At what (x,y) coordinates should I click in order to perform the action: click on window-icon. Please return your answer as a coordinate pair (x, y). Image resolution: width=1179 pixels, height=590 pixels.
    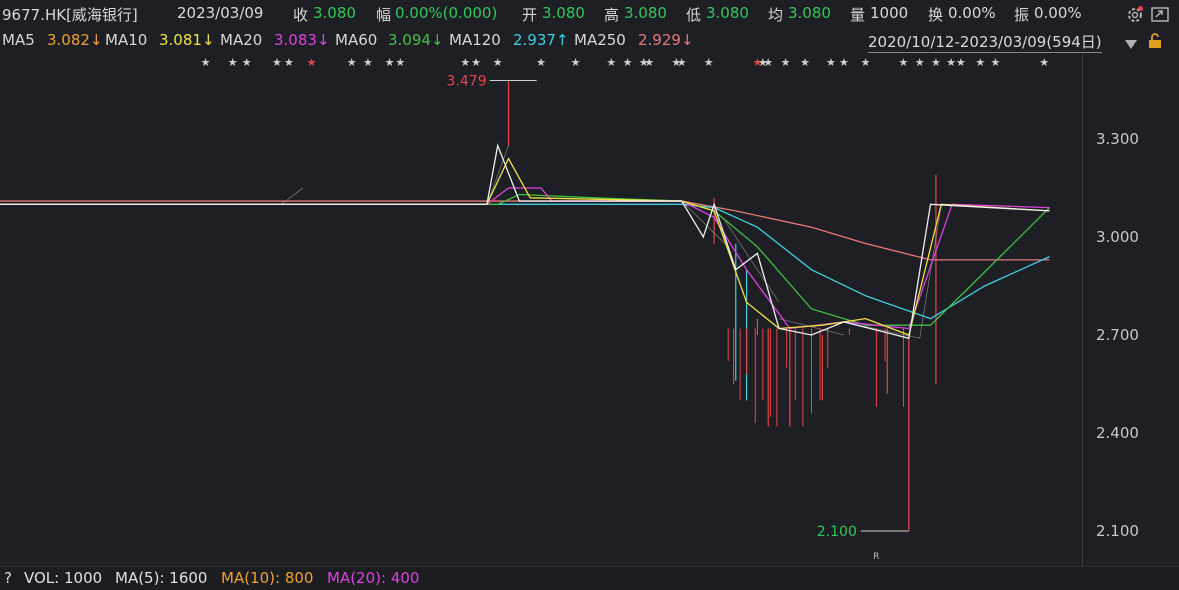
    Looking at the image, I should click on (1159, 15).